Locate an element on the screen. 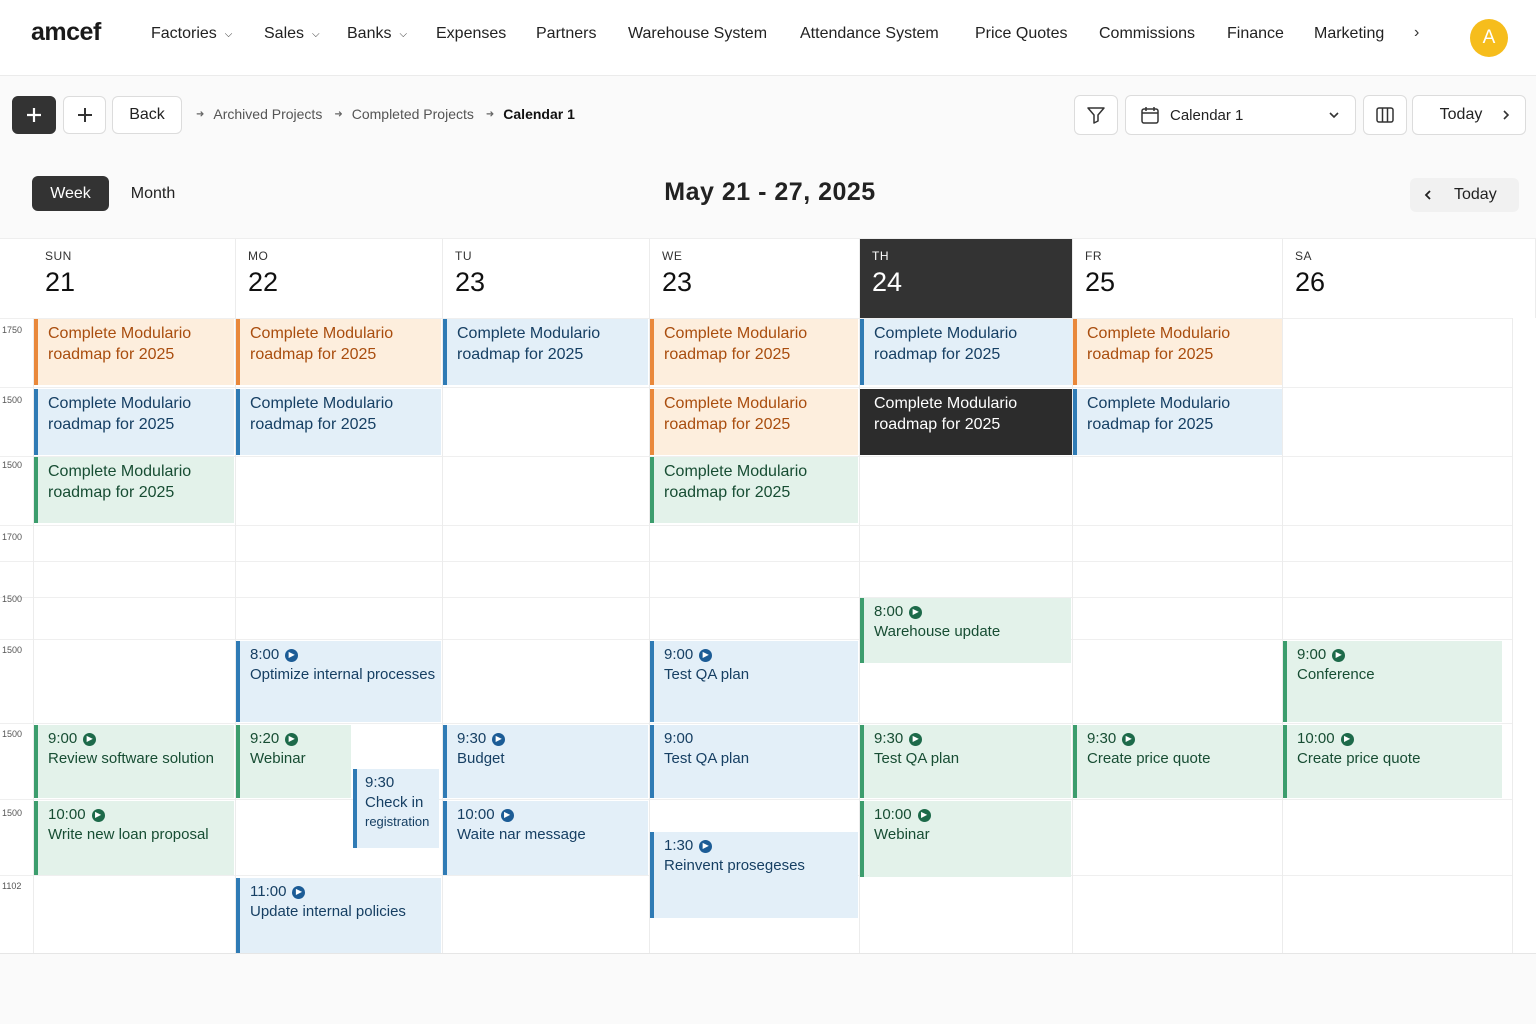 This screenshot has height=1024, width=1536. nav-item-price-quotes: Price Quotes is located at coordinates (1021, 34).